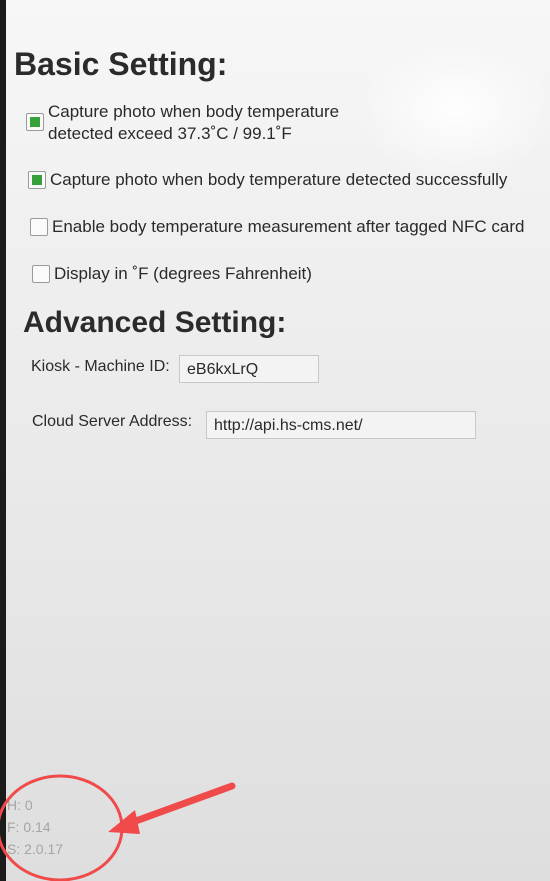  I want to click on label-line-1: Capture photo when body temperature, so click(194, 111).